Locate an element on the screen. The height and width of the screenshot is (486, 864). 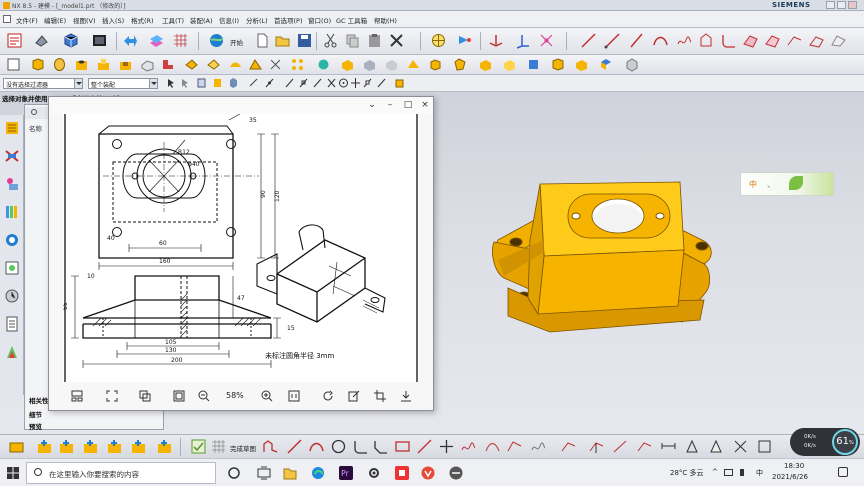
premiere-icon: Pr is located at coordinates (346, 473).